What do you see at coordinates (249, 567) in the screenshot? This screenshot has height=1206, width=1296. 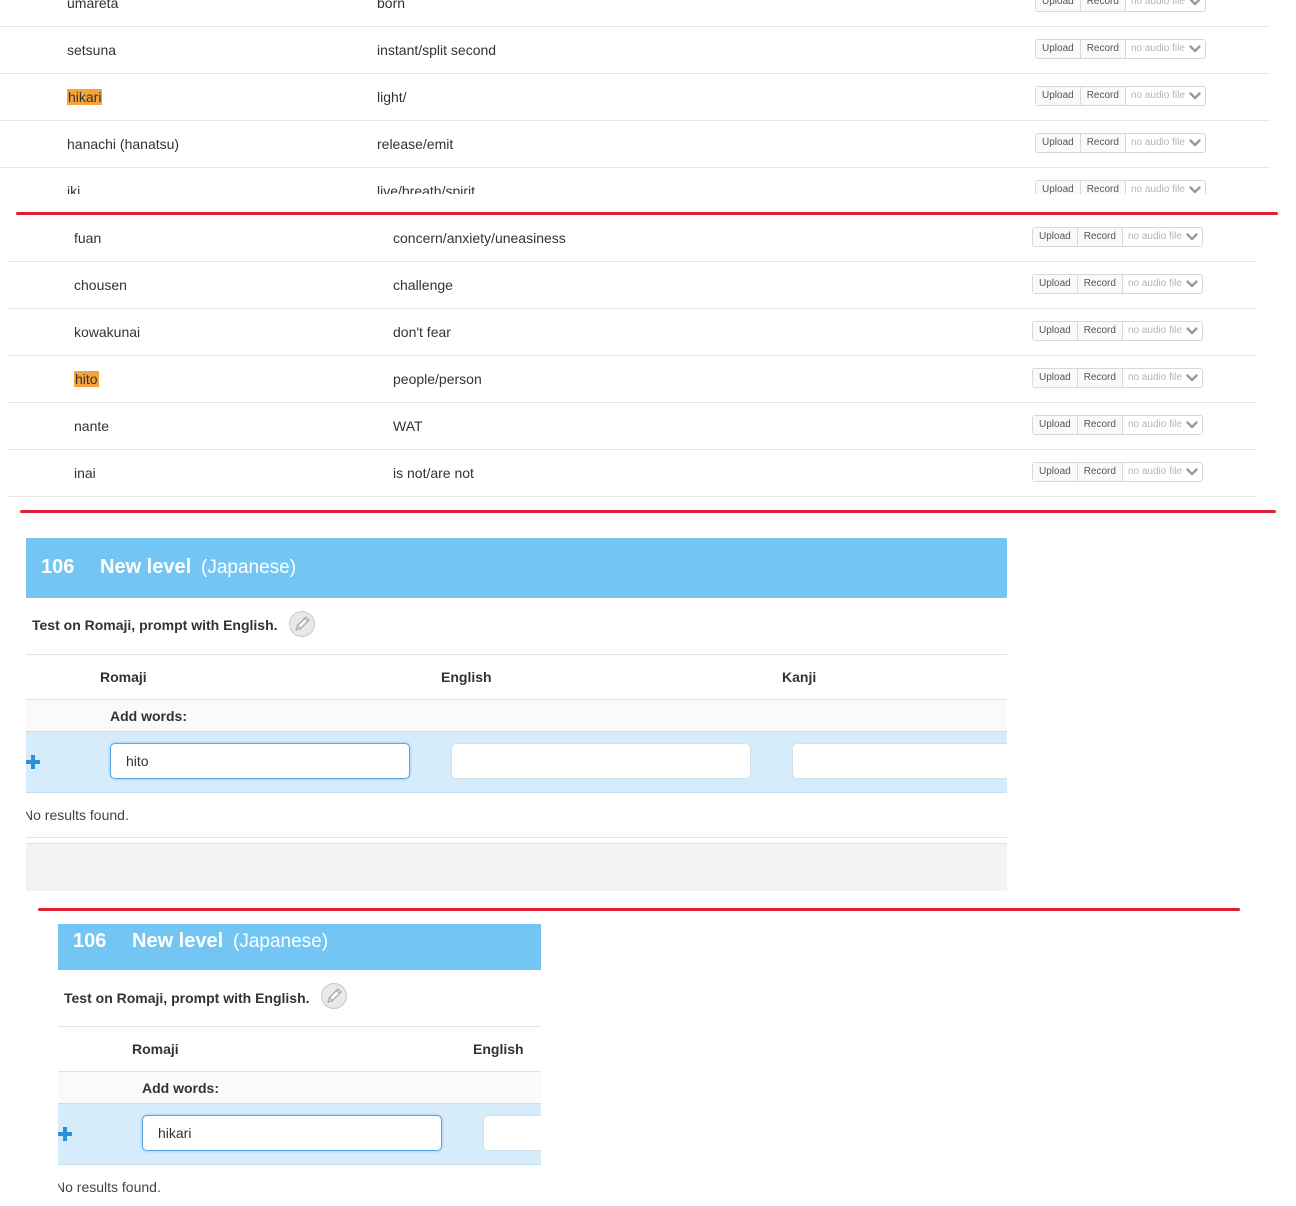 I see `level-language: (Japanese)` at bounding box center [249, 567].